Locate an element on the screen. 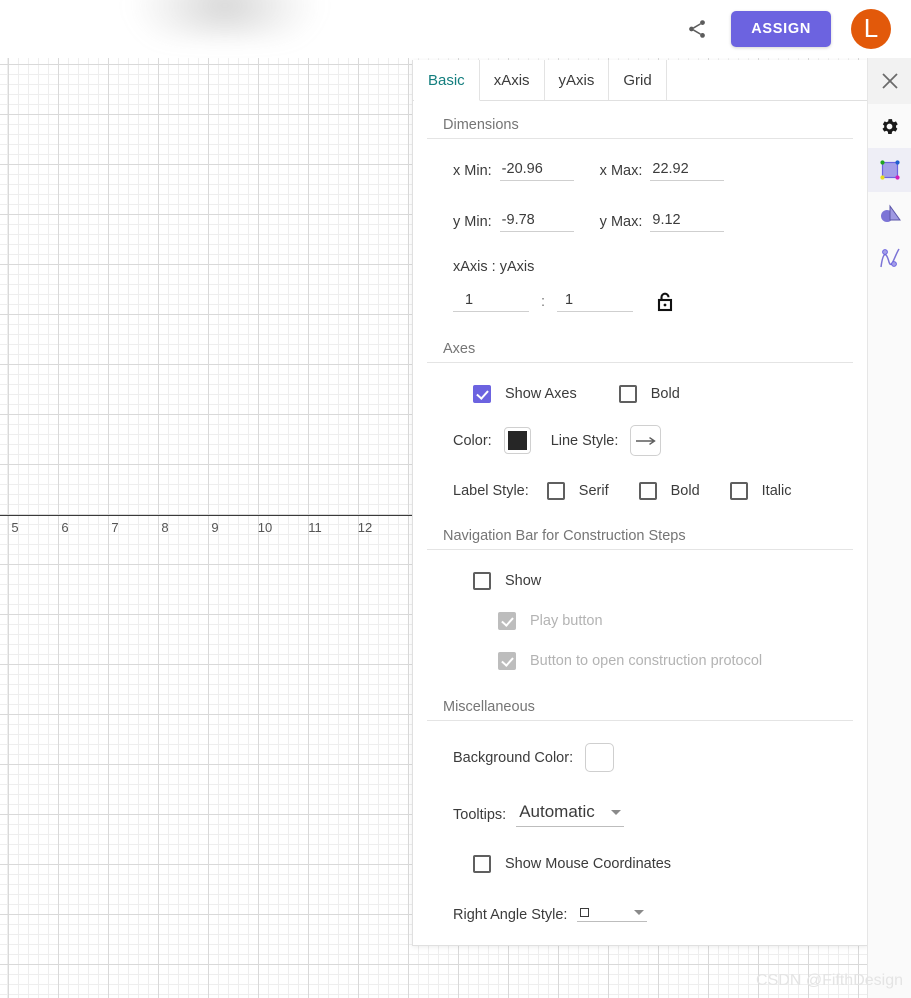 Image resolution: width=911 pixels, height=998 pixels. label-style-label: Label Style: is located at coordinates (491, 491).